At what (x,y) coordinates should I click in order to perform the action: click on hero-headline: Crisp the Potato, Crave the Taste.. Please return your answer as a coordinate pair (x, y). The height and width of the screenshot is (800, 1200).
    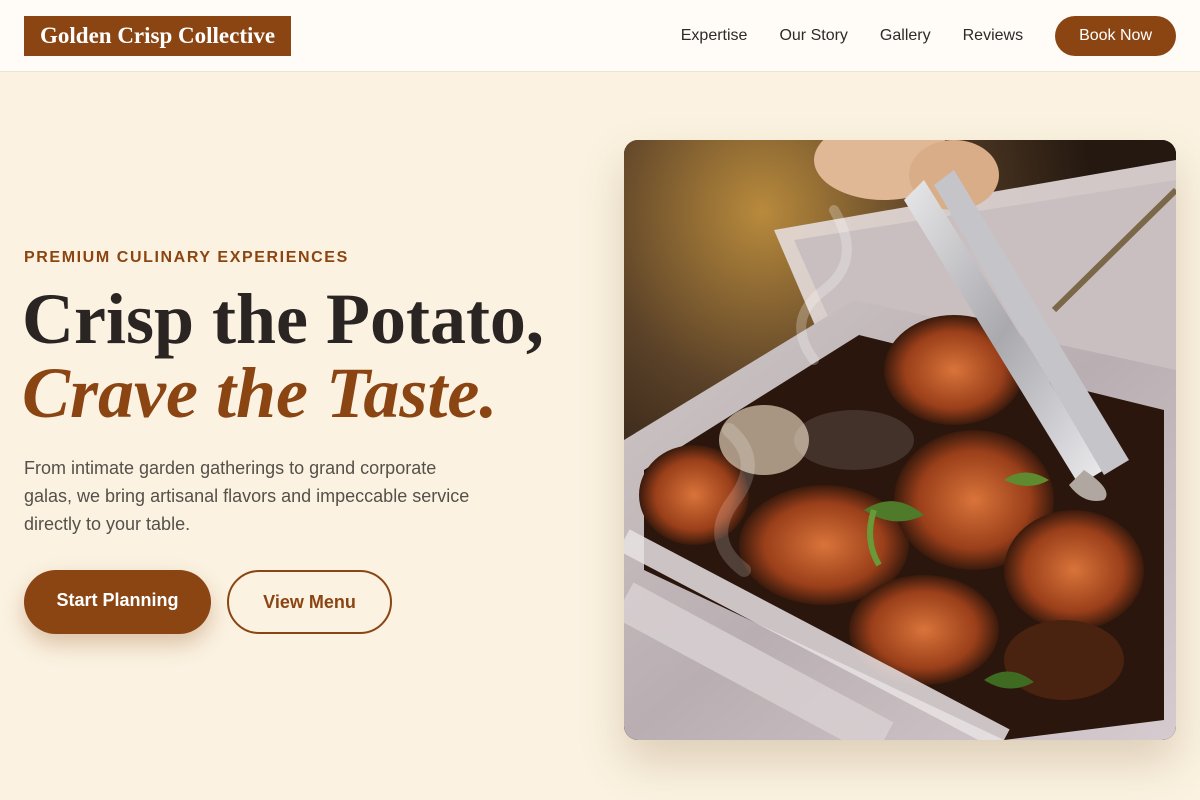
    Looking at the image, I should click on (283, 356).